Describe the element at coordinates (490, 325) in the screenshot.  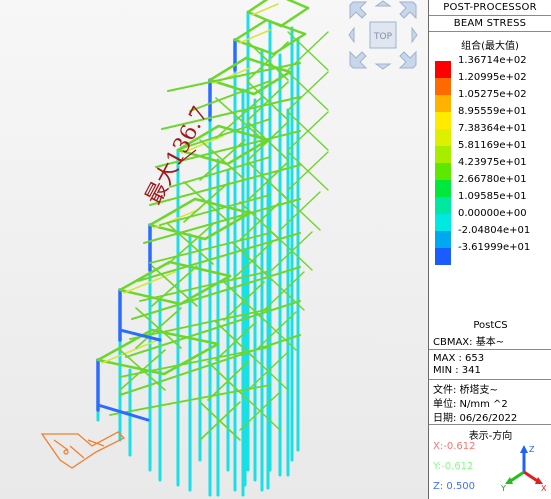
I see `postcs-label: PostCS` at that location.